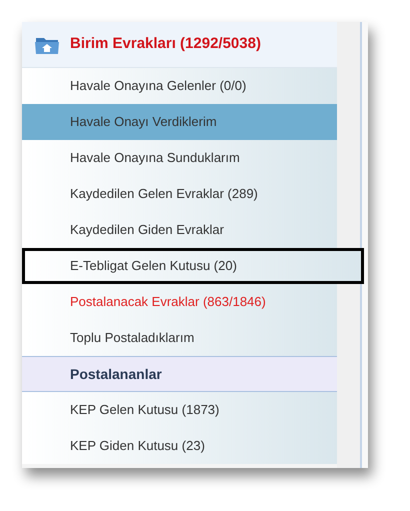 The image size is (410, 511). Describe the element at coordinates (179, 122) in the screenshot. I see `menu-item: Havale Onayı Verdiklerim` at that location.